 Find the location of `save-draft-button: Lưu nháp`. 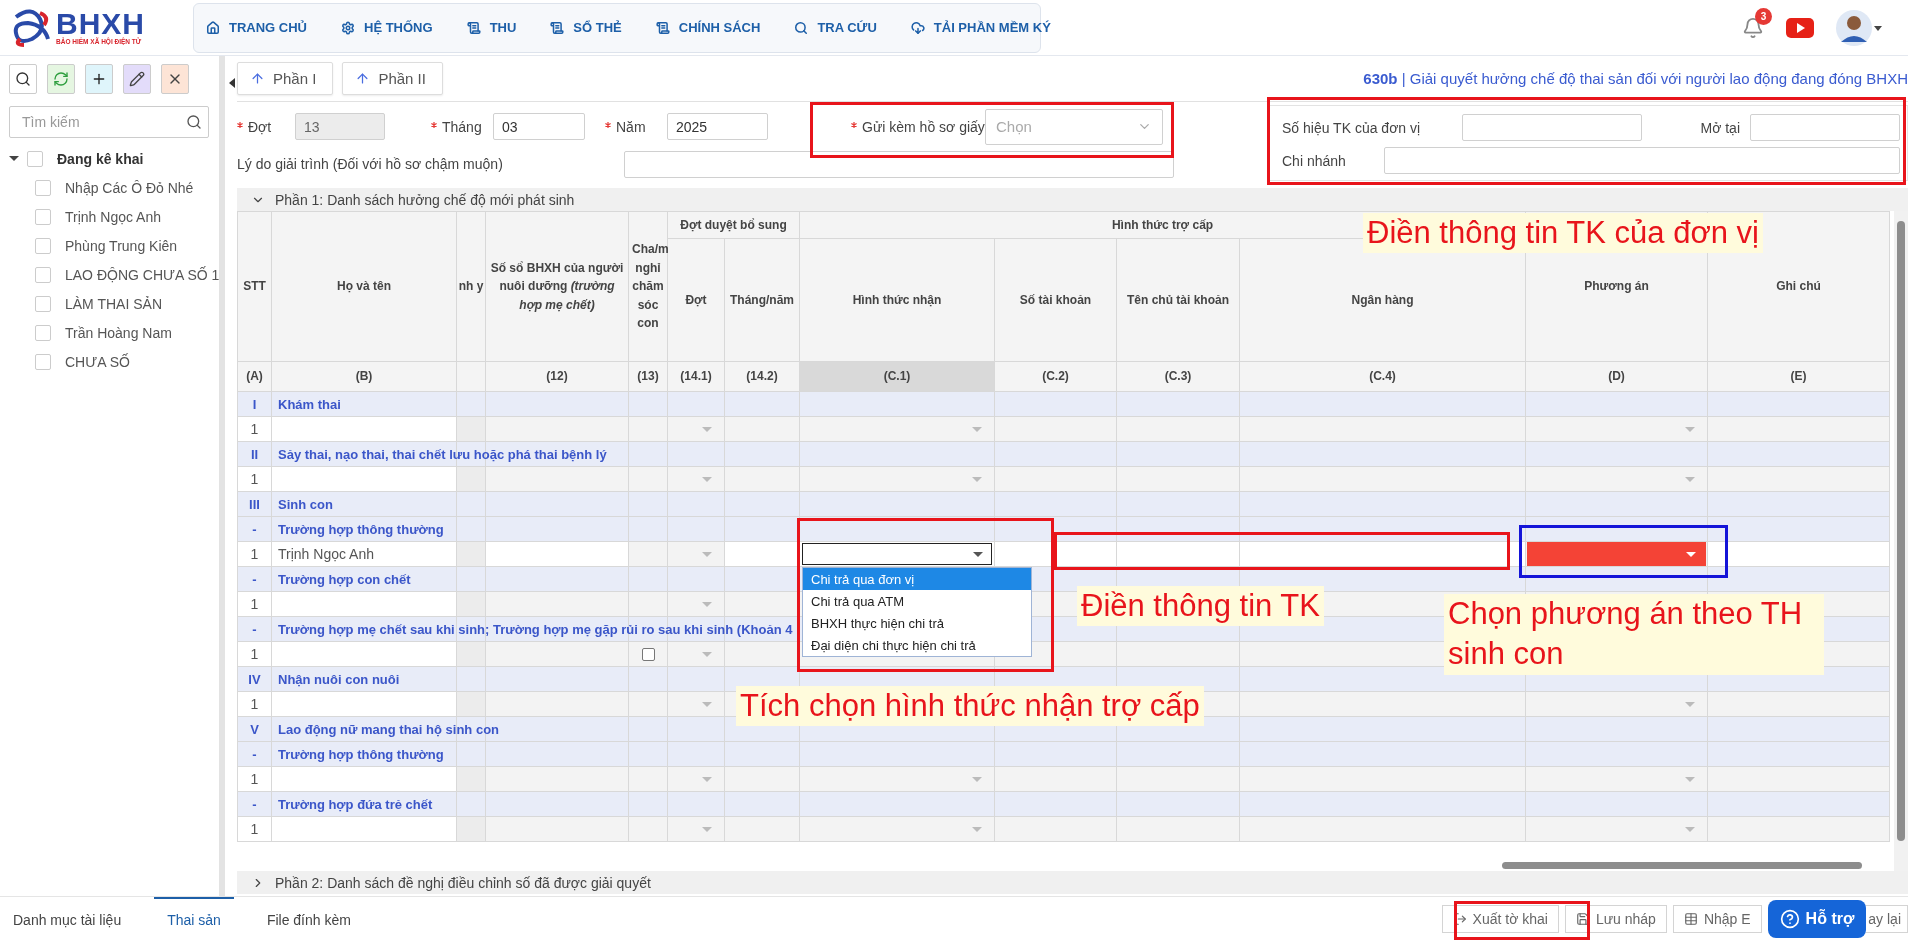

save-draft-button: Lưu nháp is located at coordinates (1615, 918).